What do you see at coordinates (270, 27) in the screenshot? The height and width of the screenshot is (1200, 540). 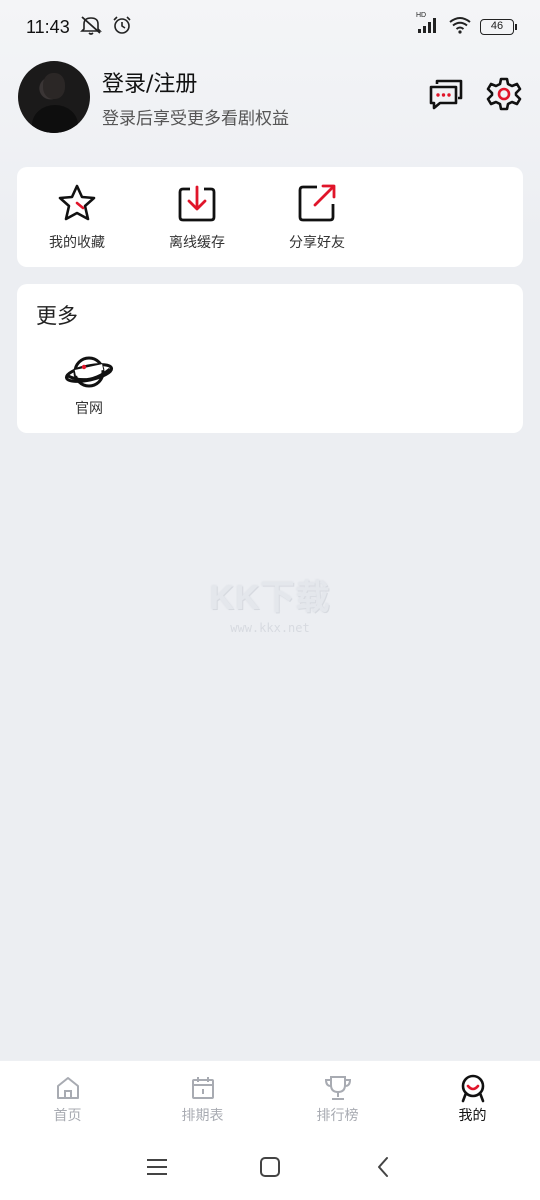 I see `status-bar: 11:43 HD 46` at bounding box center [270, 27].